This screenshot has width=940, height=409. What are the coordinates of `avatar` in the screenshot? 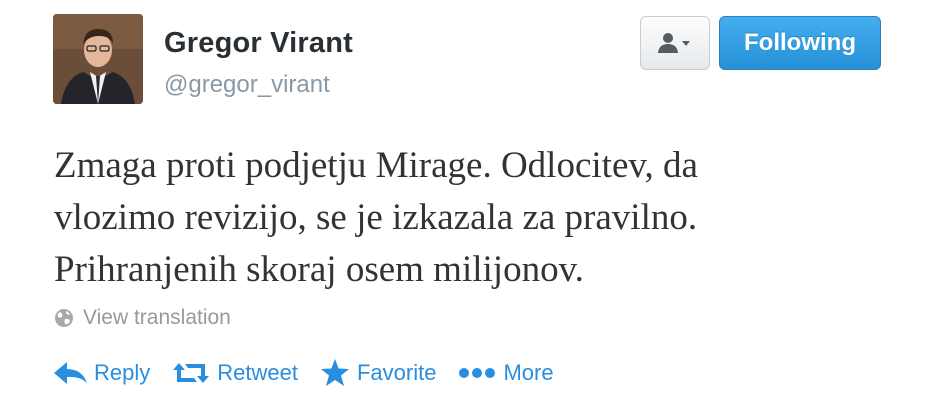 It's located at (98, 59).